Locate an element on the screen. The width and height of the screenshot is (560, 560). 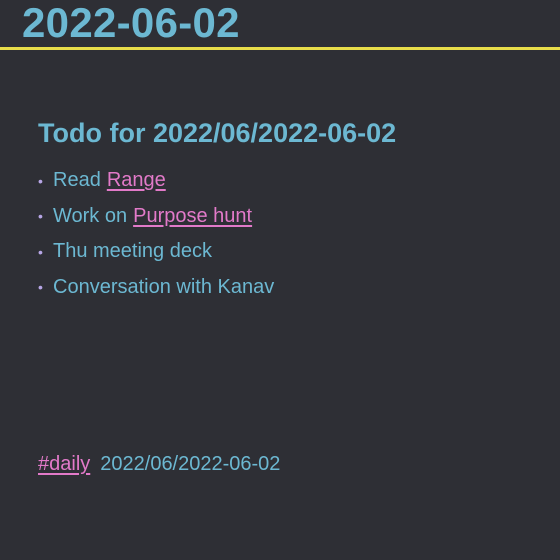
list-item: • Read Range is located at coordinates (156, 181).